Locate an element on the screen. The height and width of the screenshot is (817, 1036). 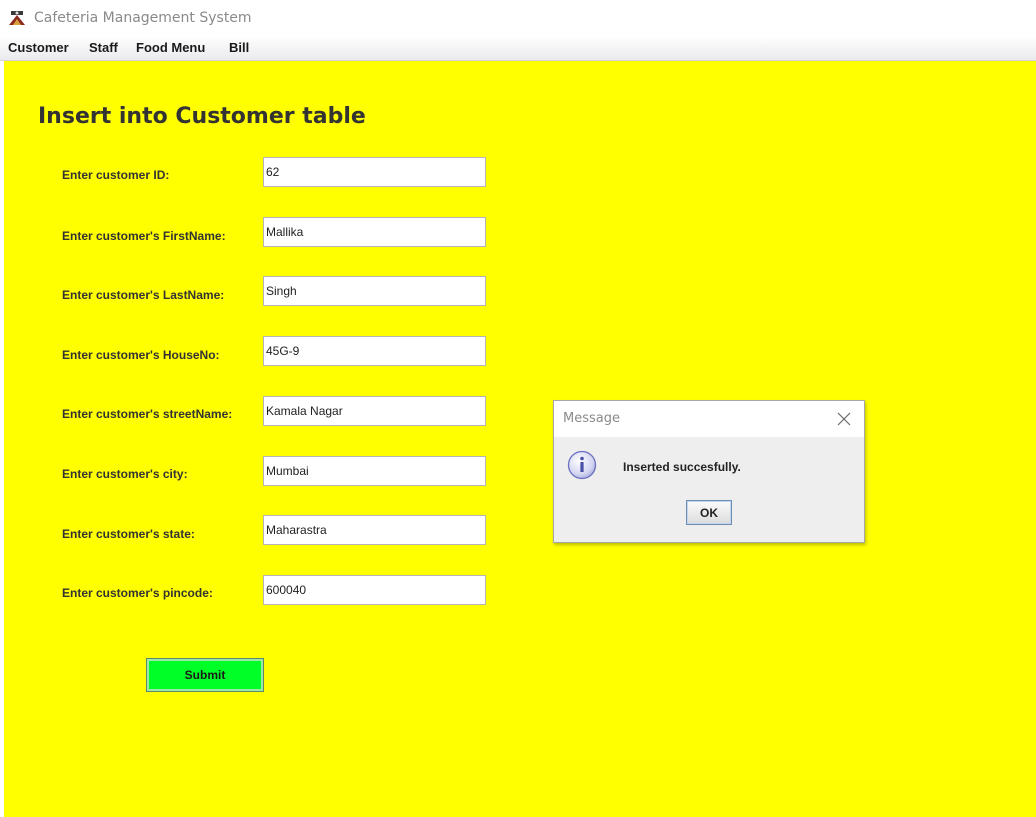
message-dialog: Message Inserted succesfully. OK is located at coordinates (709, 471).